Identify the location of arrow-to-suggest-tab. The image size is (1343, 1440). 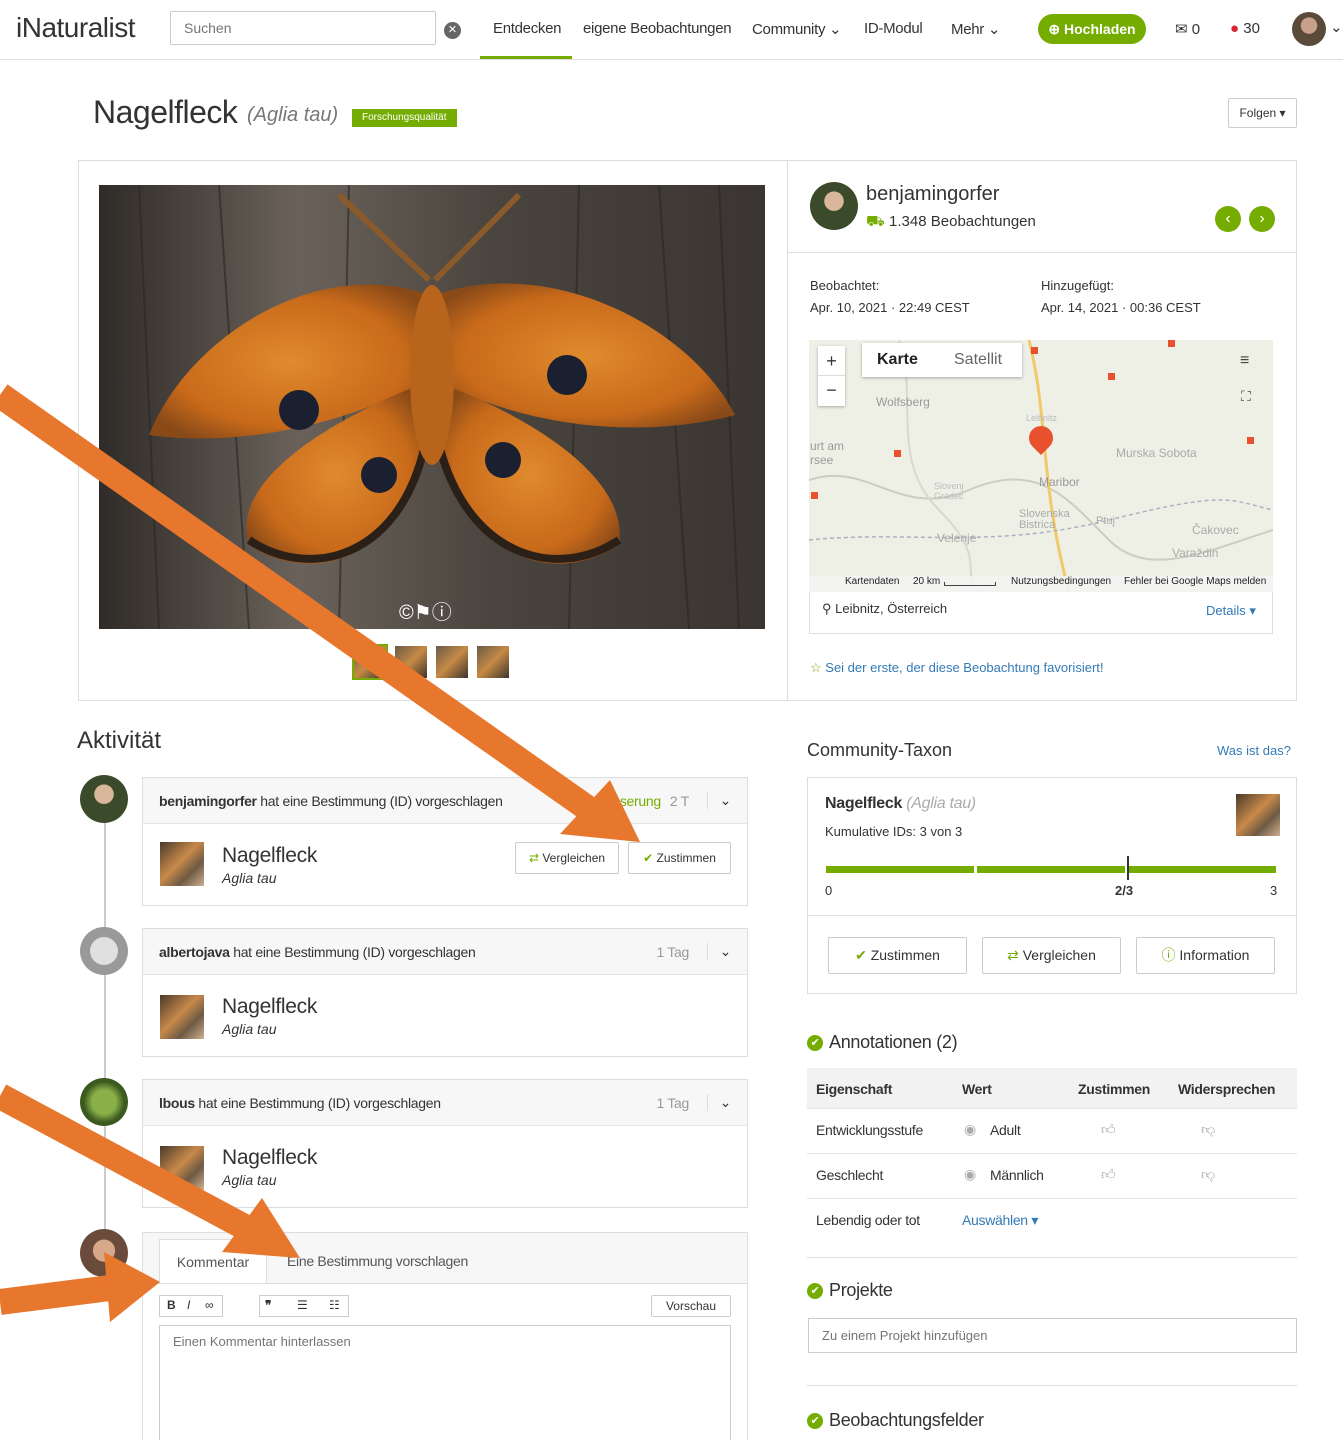
(150, 1171).